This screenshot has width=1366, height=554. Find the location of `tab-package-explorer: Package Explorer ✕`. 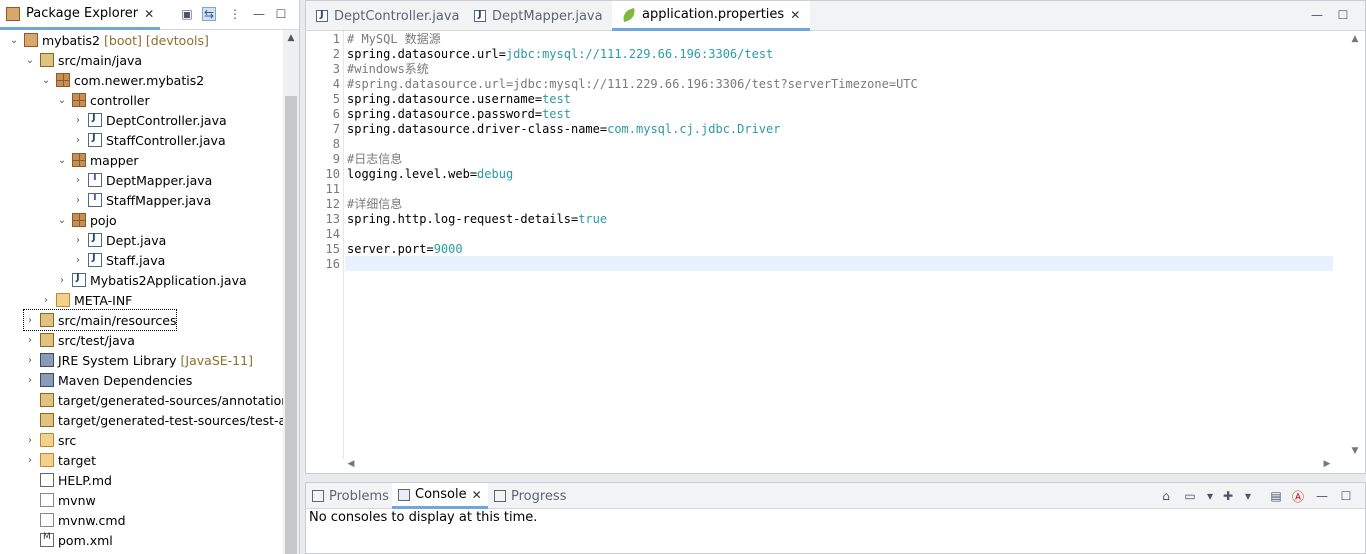

tab-package-explorer: Package Explorer ✕ is located at coordinates (80, 15).